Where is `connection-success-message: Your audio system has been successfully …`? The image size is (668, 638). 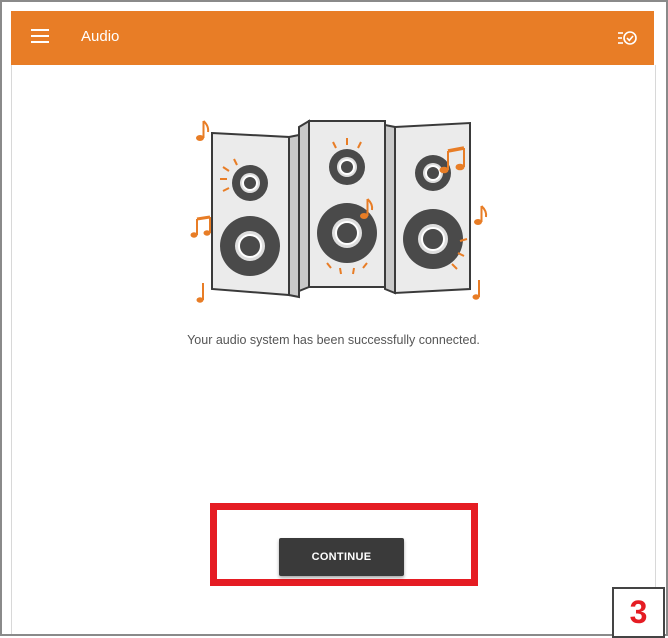 connection-success-message: Your audio system has been successfully … is located at coordinates (333, 340).